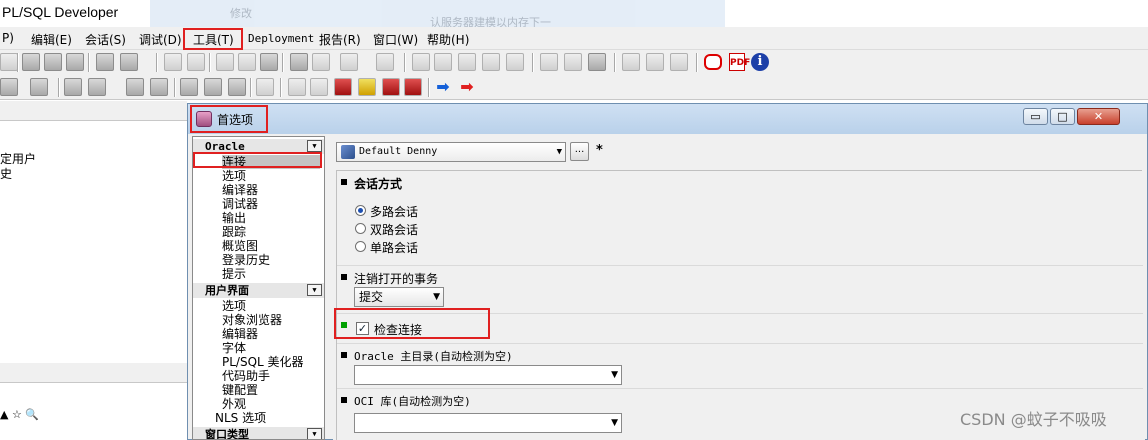 The width and height of the screenshot is (1148, 440). I want to click on tool-f-icon, so click(413, 87).